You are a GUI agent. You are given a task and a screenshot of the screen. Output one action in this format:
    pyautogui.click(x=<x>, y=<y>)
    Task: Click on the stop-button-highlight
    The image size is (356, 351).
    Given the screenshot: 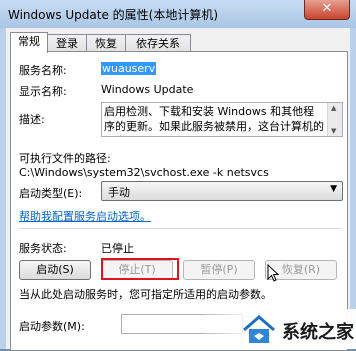 What is the action you would take?
    pyautogui.click(x=140, y=269)
    